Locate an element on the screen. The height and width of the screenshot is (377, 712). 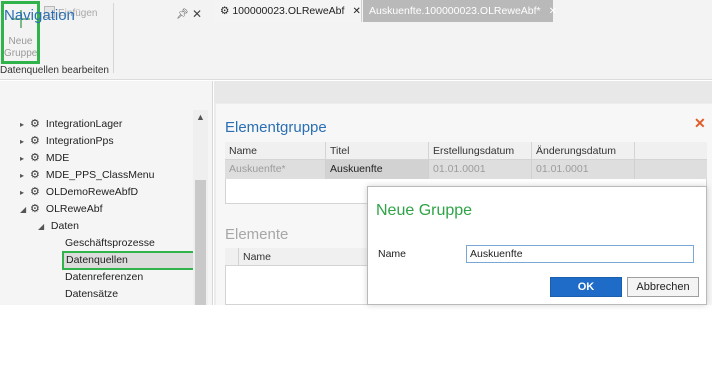
tree-item-datensaetze: Datensätze is located at coordinates (91, 294).